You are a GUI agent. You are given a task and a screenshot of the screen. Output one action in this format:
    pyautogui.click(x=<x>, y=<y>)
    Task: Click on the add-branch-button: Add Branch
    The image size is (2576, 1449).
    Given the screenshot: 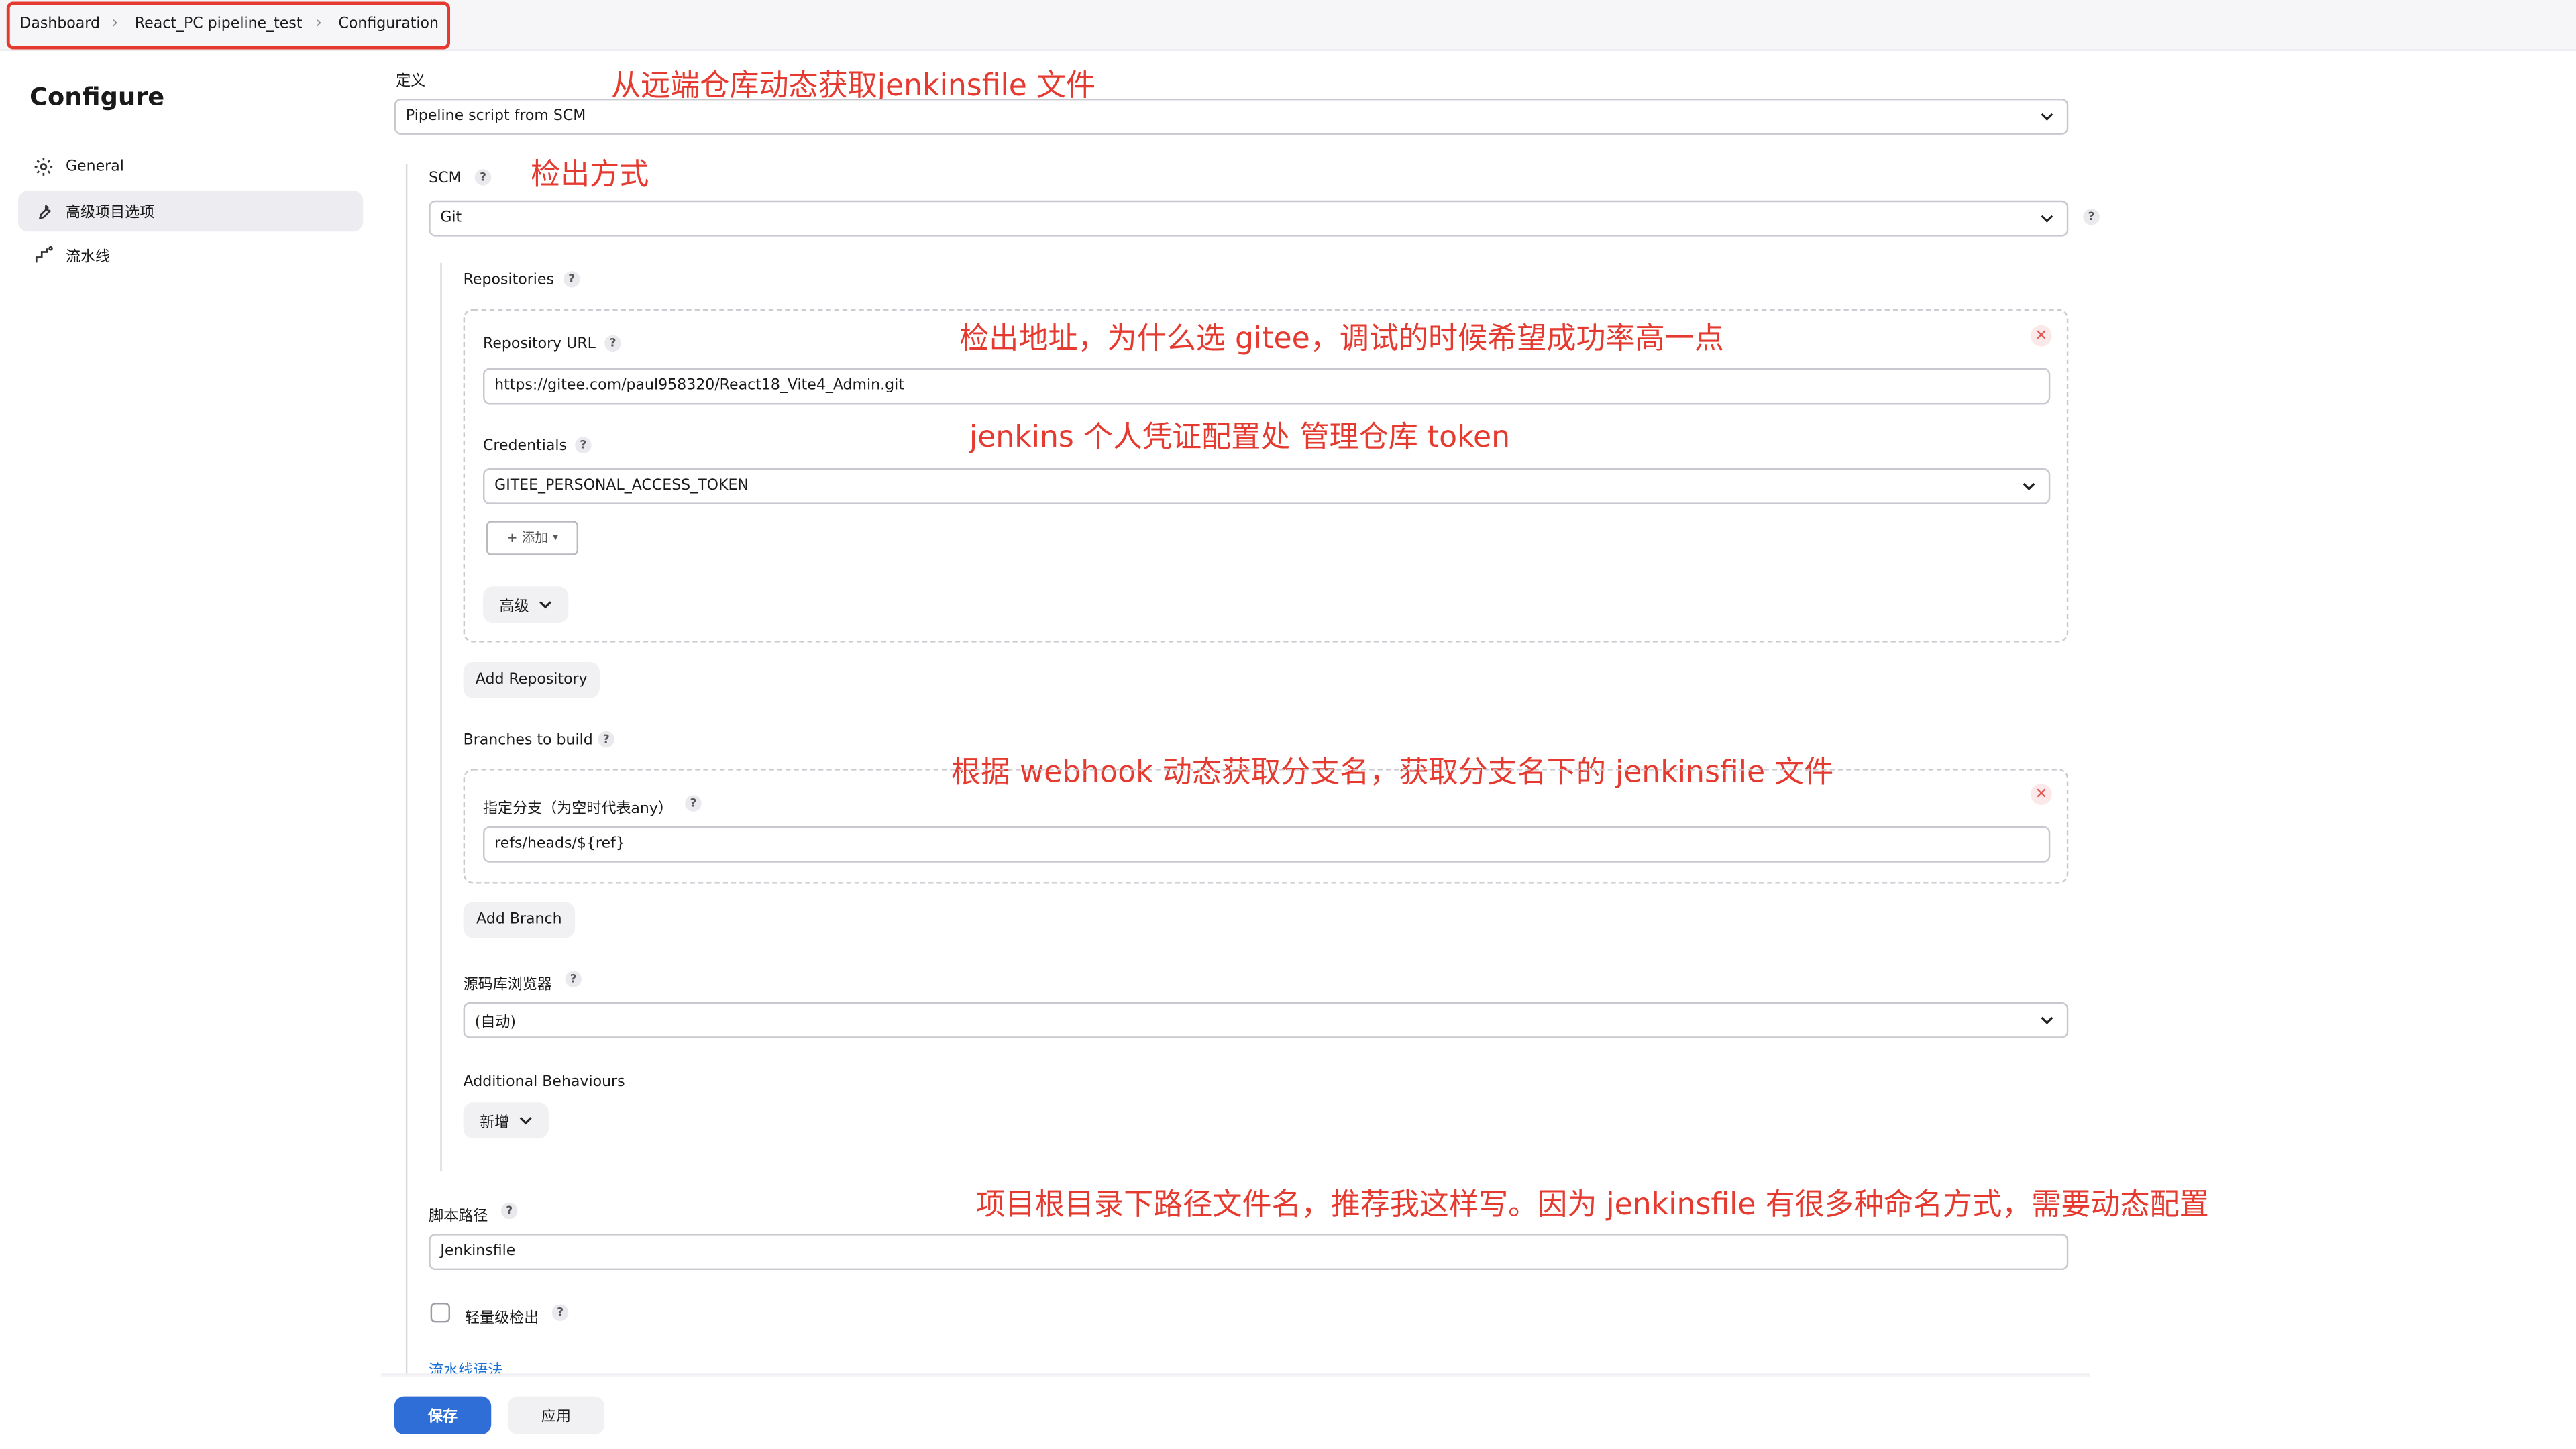 What is the action you would take?
    pyautogui.click(x=519, y=920)
    